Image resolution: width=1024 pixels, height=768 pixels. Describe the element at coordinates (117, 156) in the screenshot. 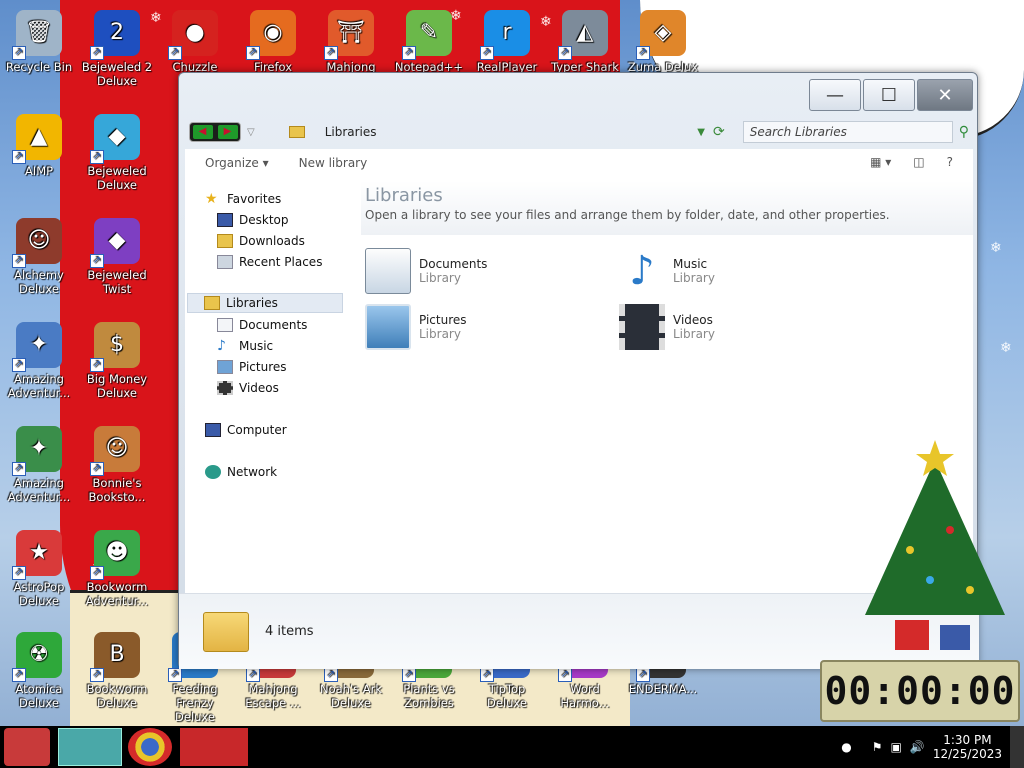

I see `desktop-shortcut: ◆ ↗ Bejeweled Deluxe` at that location.